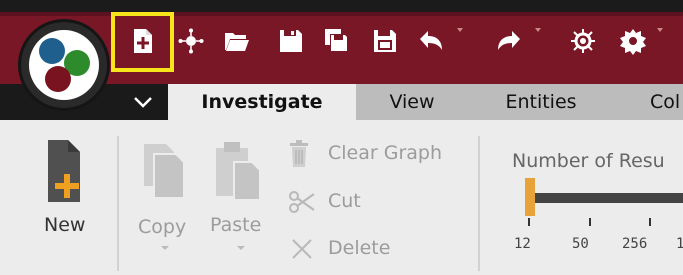  Describe the element at coordinates (385, 41) in the screenshot. I see `save-as-icon` at that location.